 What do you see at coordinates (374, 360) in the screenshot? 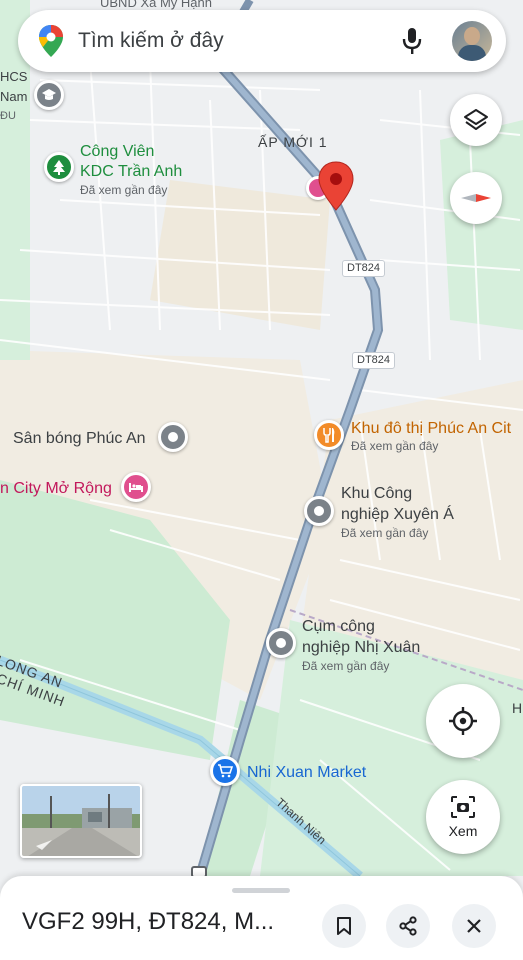
I see `road-shield-dt824-mid: DT824` at bounding box center [374, 360].